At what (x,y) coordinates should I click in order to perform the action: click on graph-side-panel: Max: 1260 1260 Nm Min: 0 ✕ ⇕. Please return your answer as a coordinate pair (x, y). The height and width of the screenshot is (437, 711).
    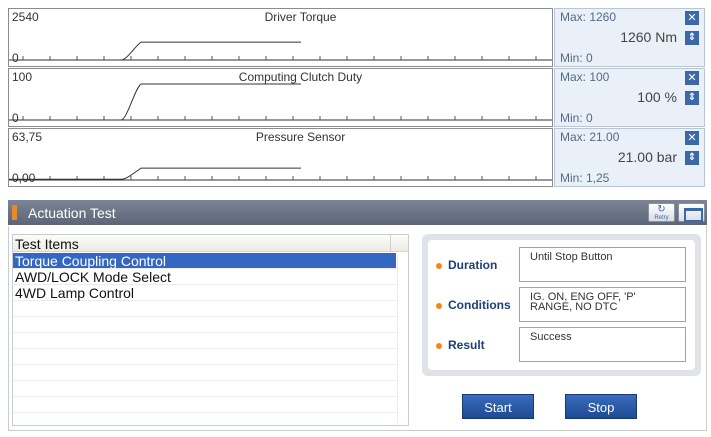
    Looking at the image, I should click on (629, 37).